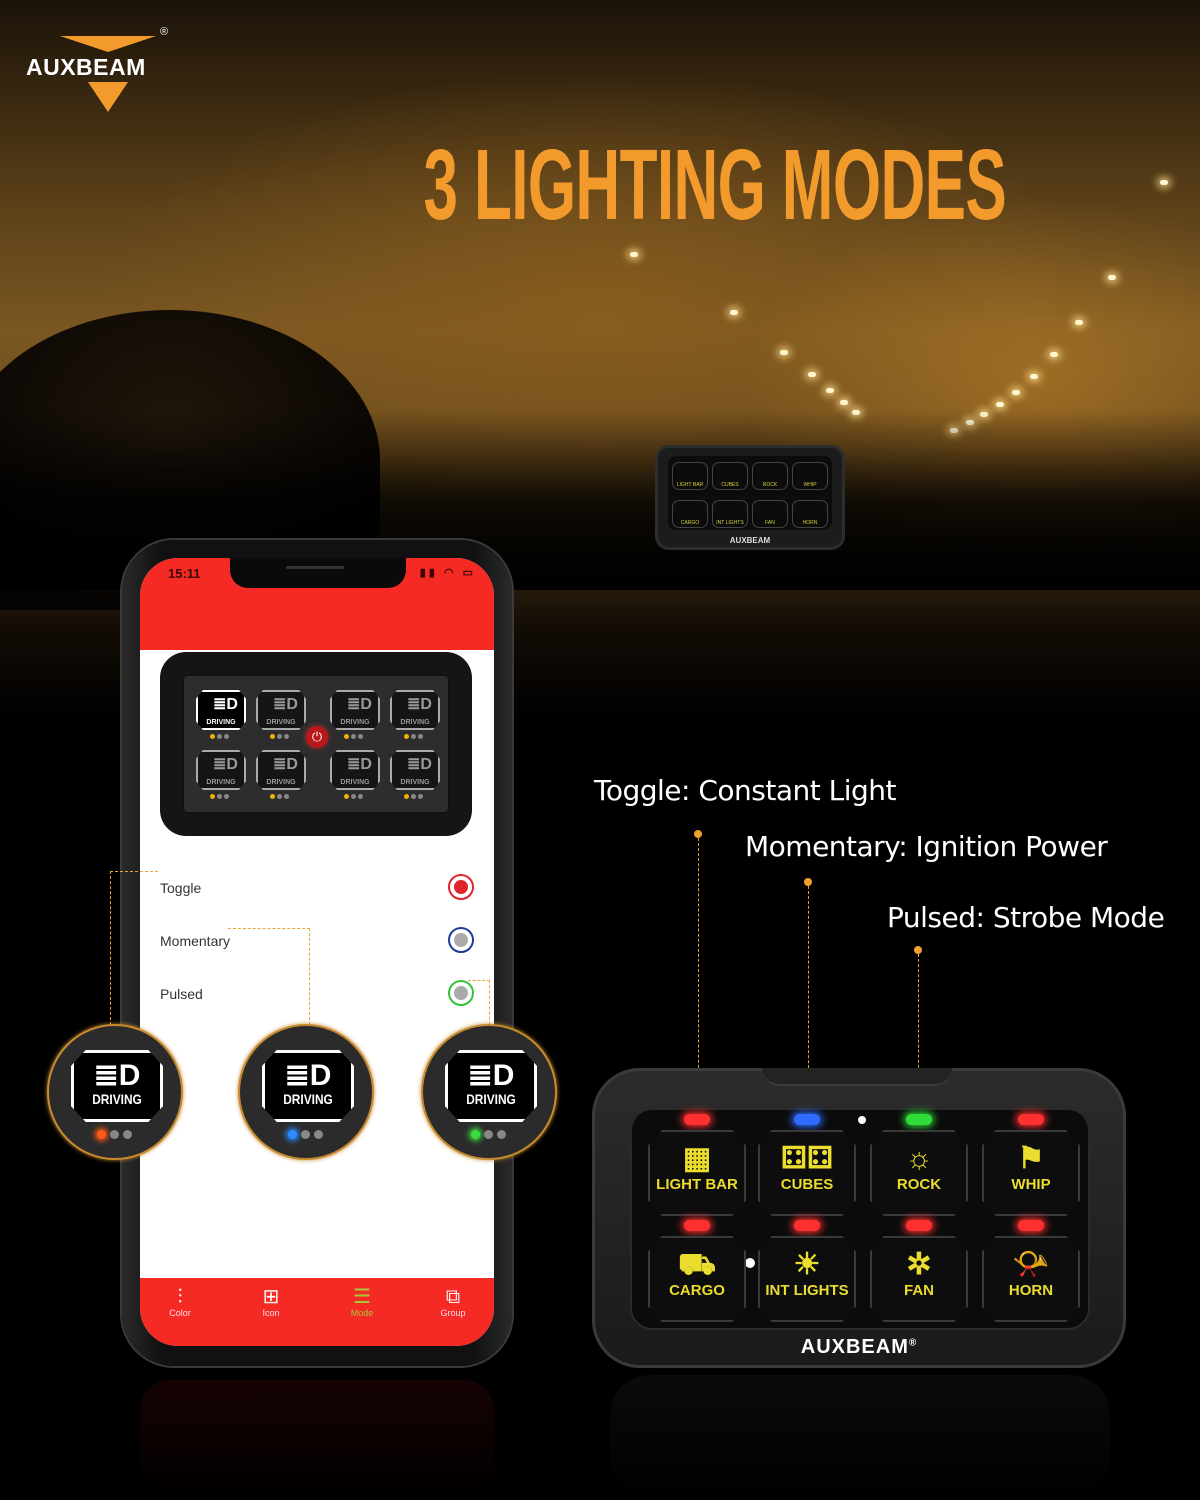  I want to click on mode-magnifier-3: ≣D DRIVING, so click(489, 1092).